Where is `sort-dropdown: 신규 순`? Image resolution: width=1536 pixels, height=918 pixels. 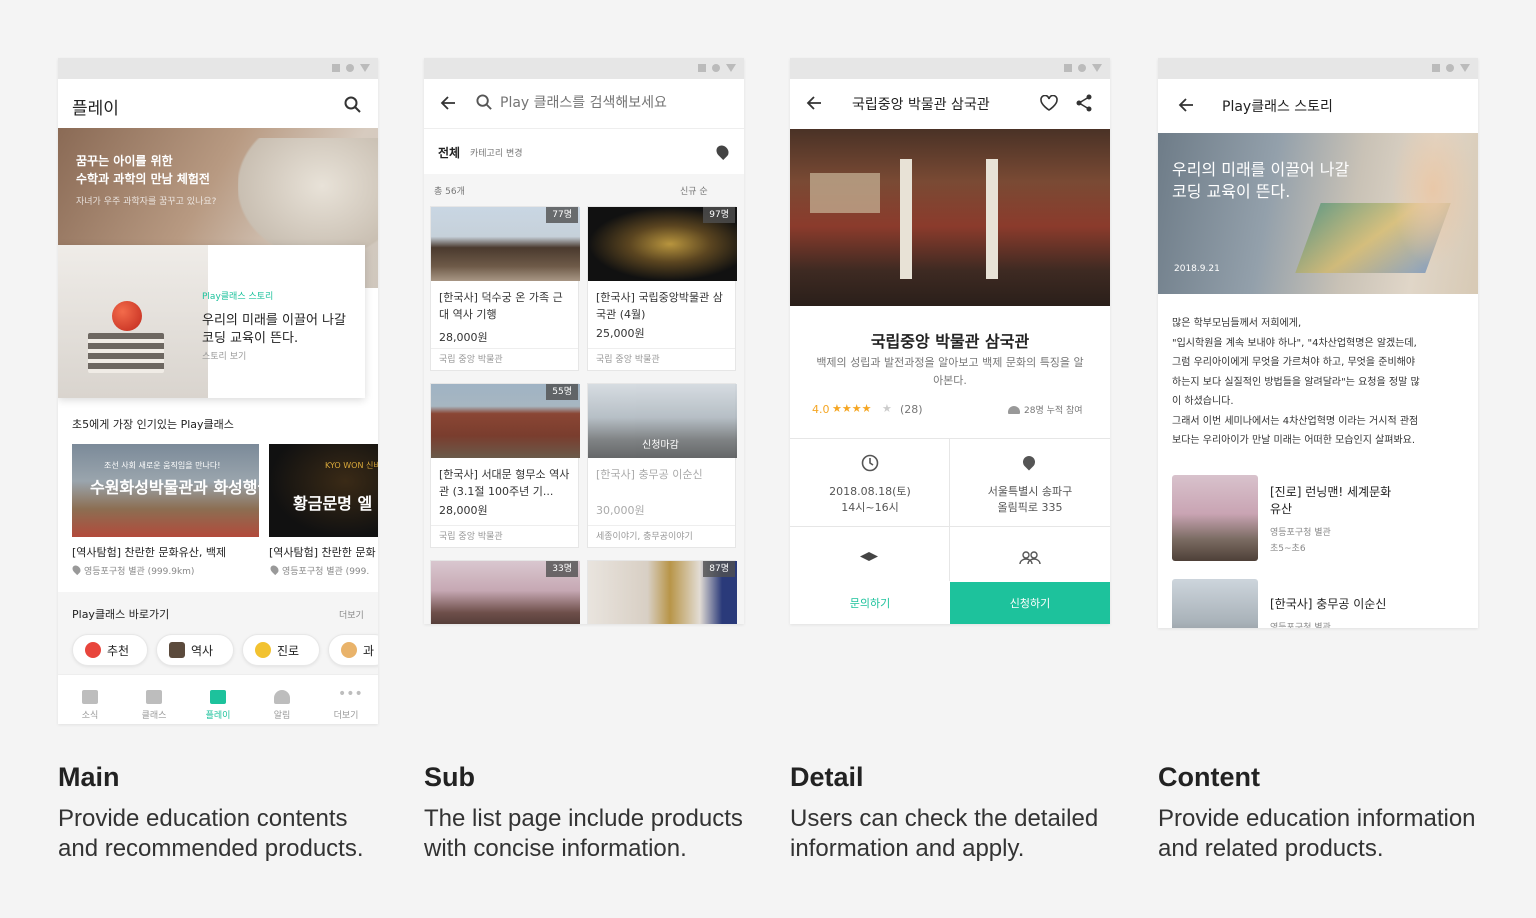
sort-dropdown: 신규 순 is located at coordinates (694, 190).